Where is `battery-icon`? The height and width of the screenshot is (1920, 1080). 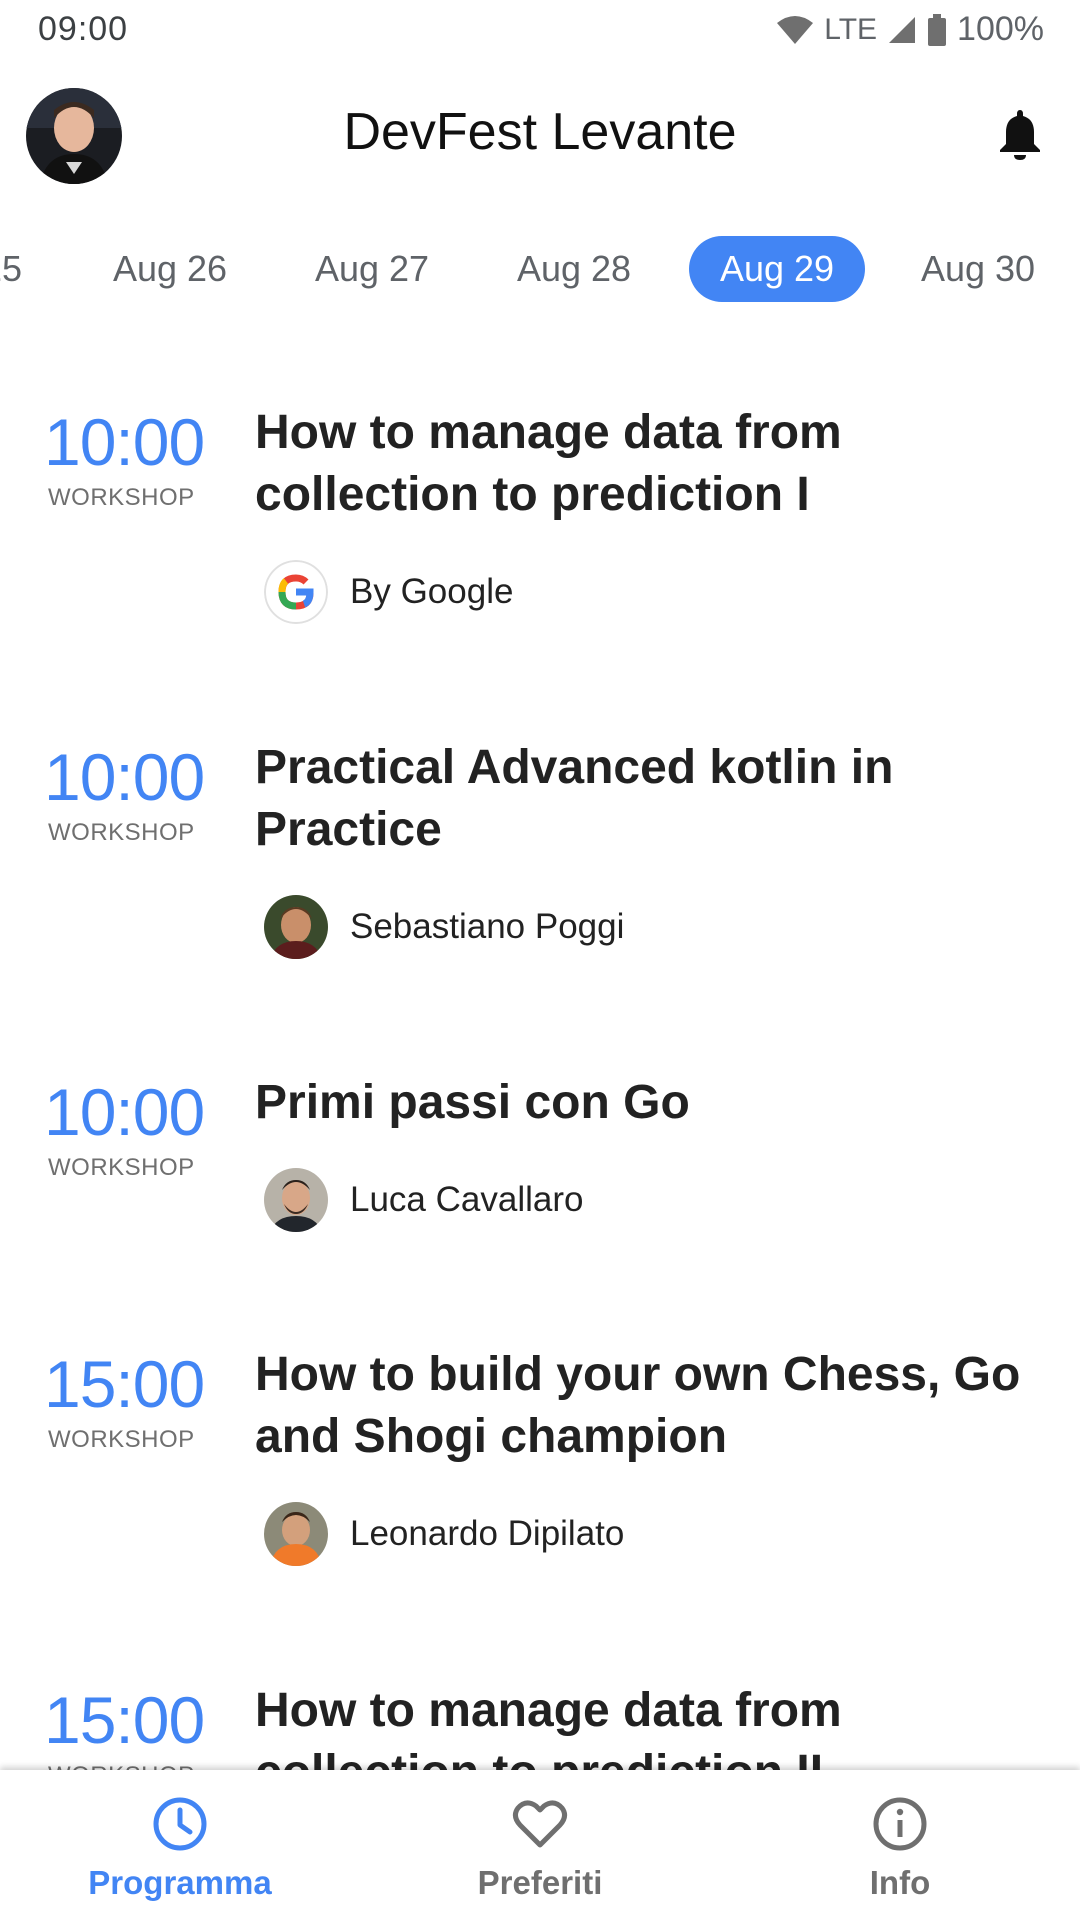 battery-icon is located at coordinates (937, 29).